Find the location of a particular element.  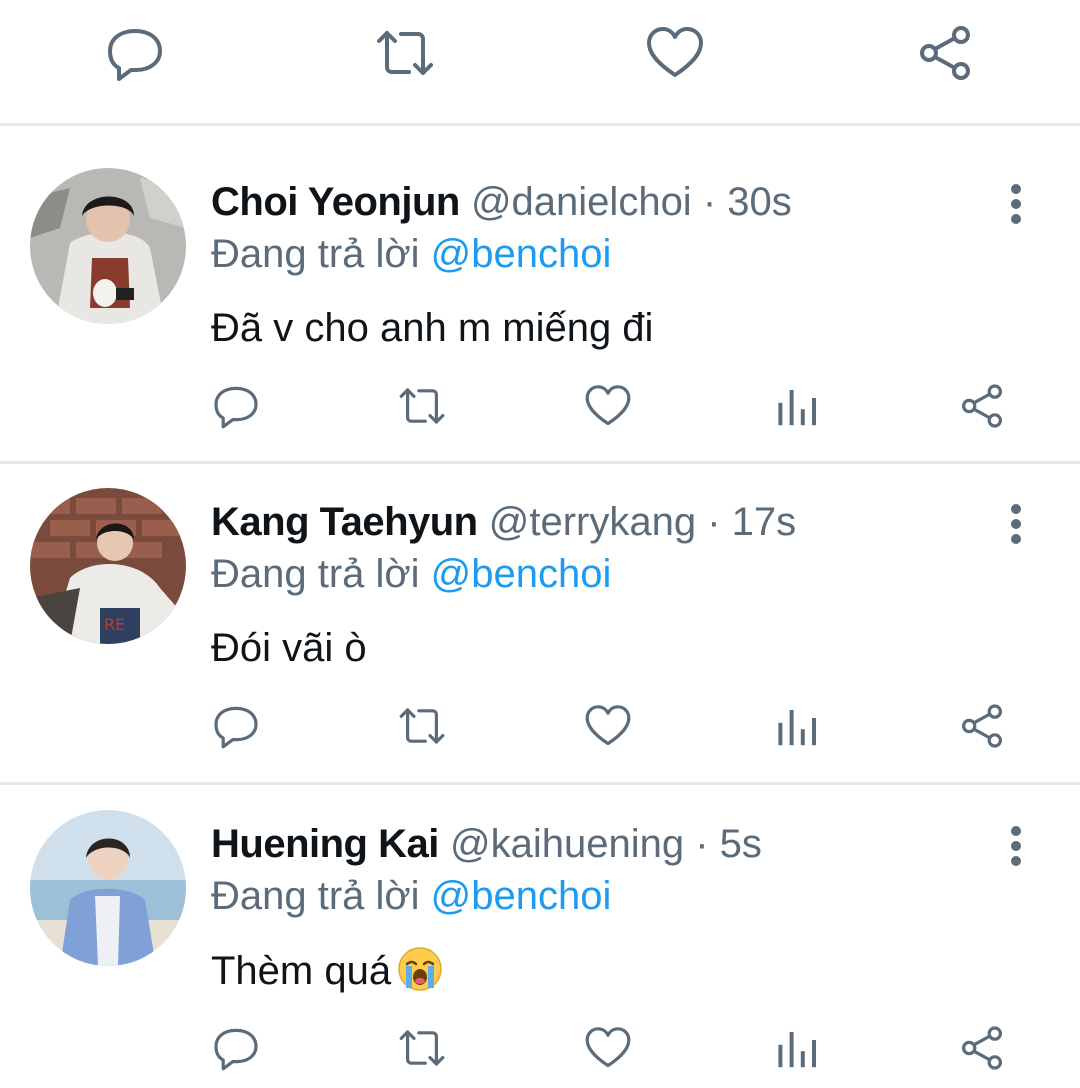

tweet-text: Thèm quá is located at coordinates (301, 971).